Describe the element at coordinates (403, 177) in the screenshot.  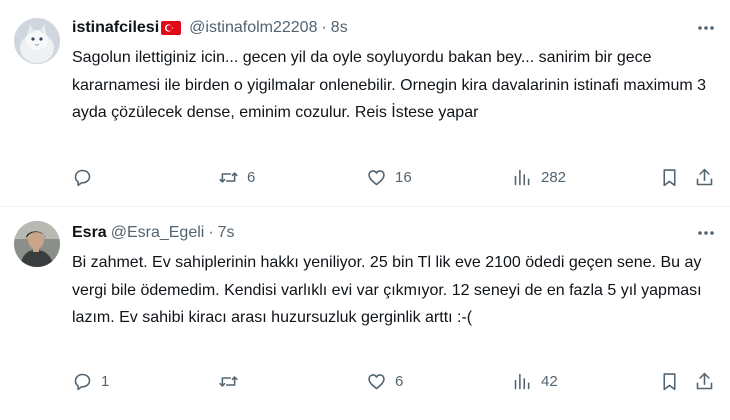
I see `like-count: 16` at that location.